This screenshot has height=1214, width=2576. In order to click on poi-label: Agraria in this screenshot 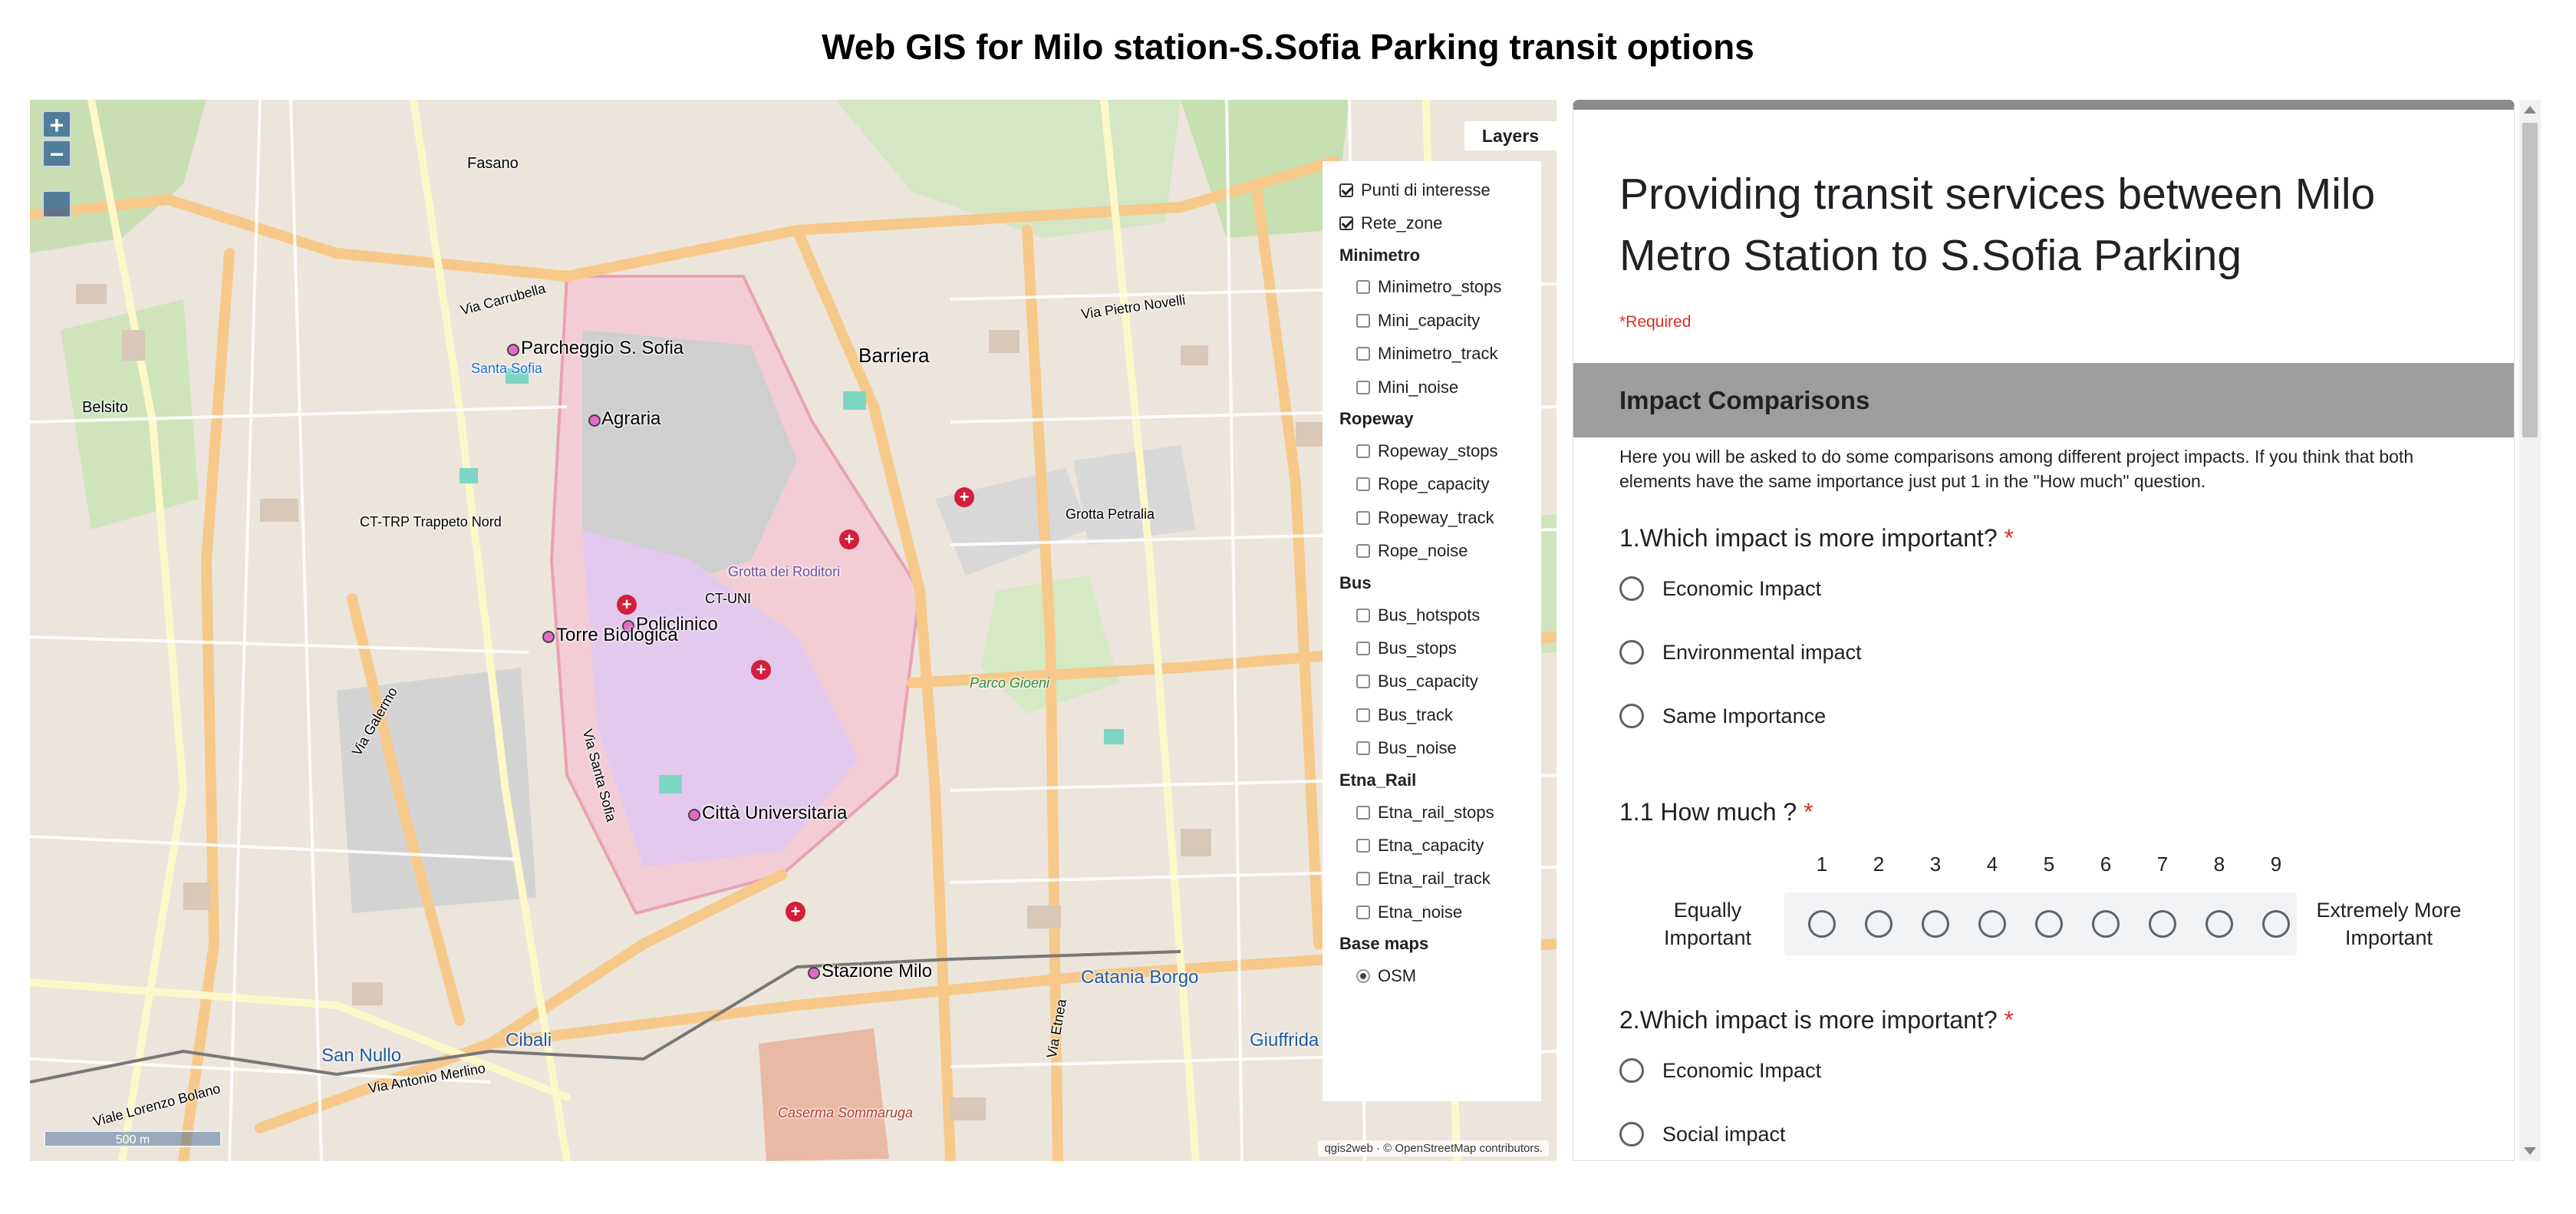, I will do `click(631, 418)`.